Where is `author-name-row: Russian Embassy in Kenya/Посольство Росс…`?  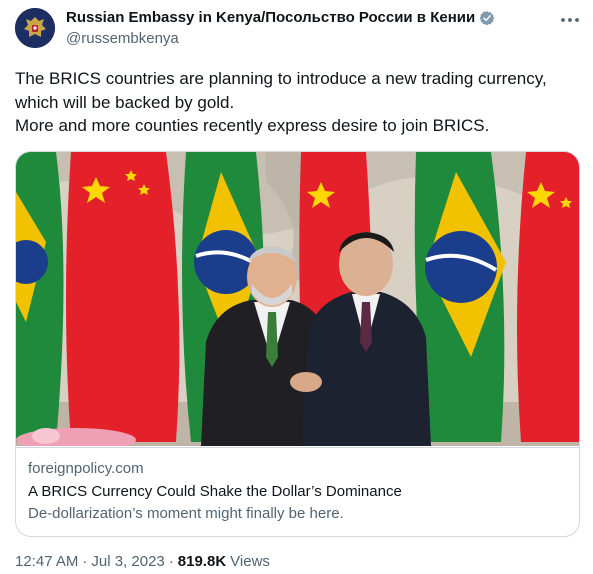 author-name-row: Russian Embassy in Kenya/Посольство Росс… is located at coordinates (280, 17).